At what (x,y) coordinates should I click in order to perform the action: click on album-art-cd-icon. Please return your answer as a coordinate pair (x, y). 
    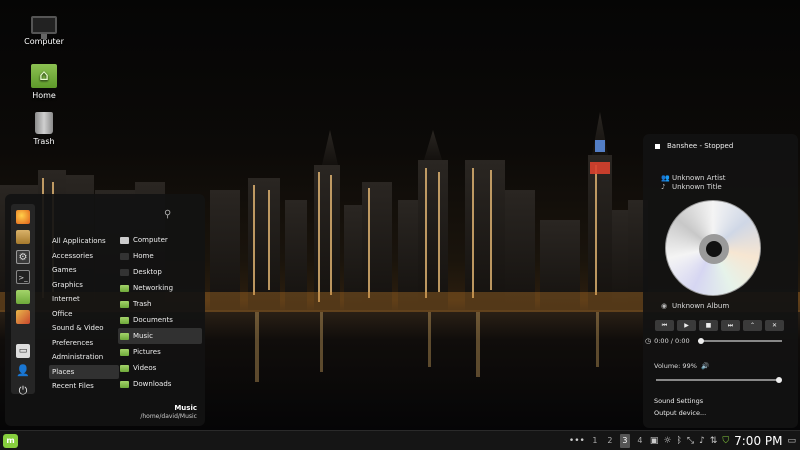
    Looking at the image, I should click on (713, 248).